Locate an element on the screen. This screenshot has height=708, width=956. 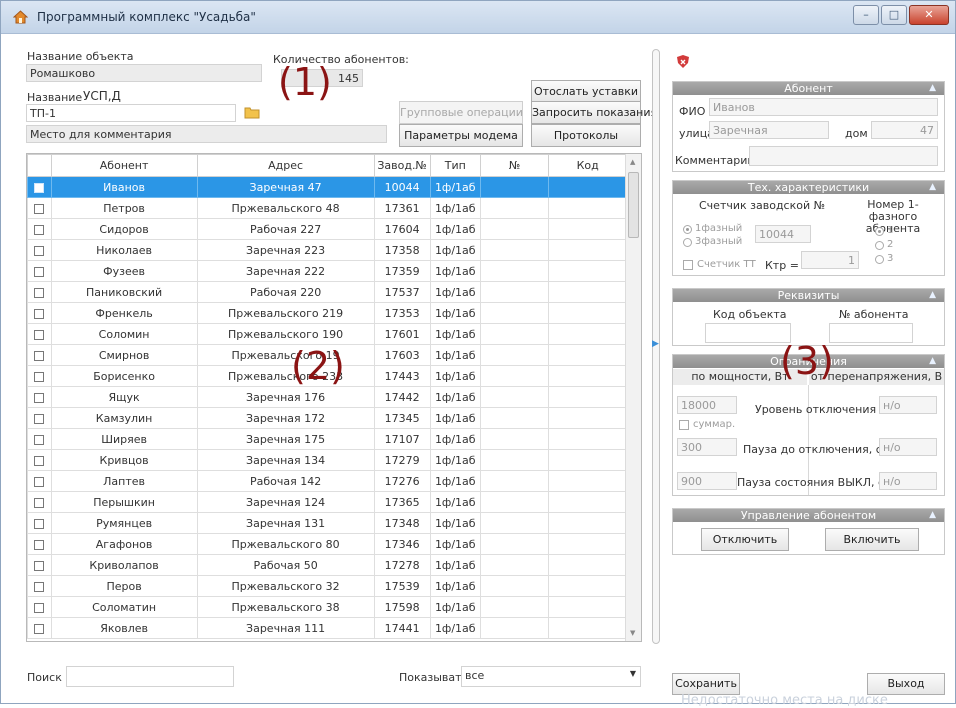
table-row: Соломин Пржевальского 190 17601 1ф/1аб is located at coordinates (327, 334).